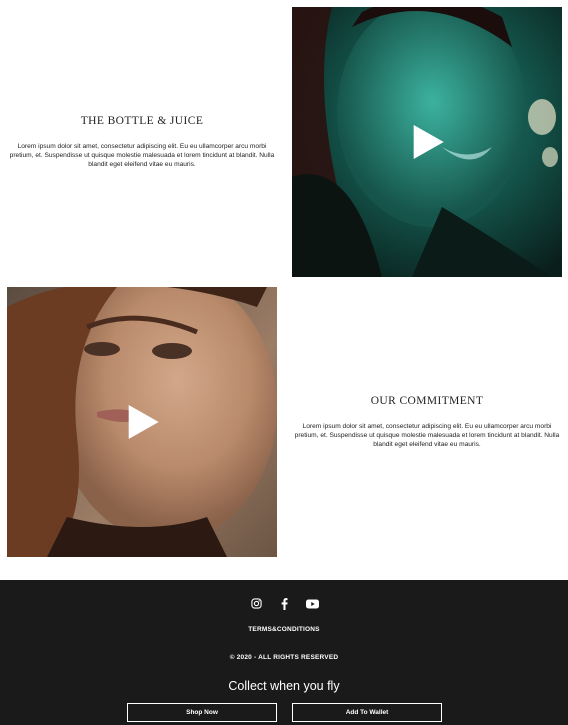 The image size is (568, 725). Describe the element at coordinates (367, 712) in the screenshot. I see `add-to-wallet-button: Add To Wallet` at that location.